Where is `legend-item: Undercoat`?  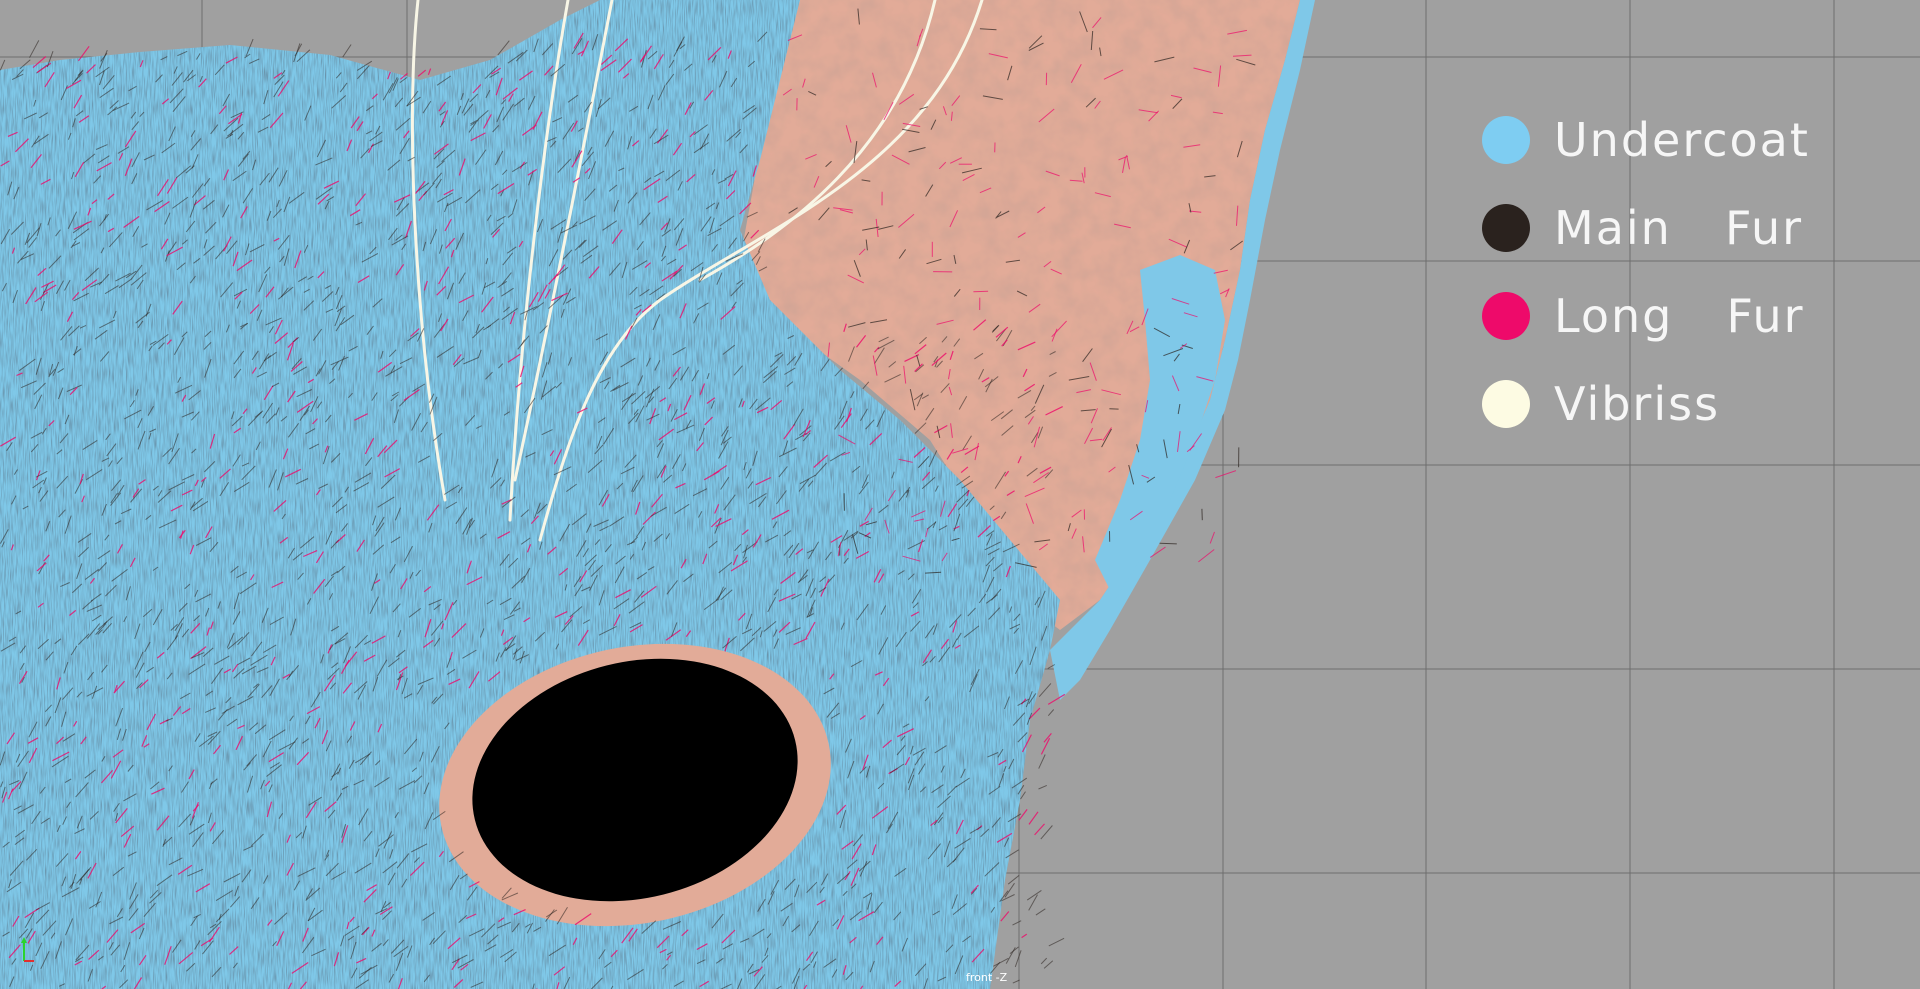 legend-item: Undercoat is located at coordinates (1662, 140).